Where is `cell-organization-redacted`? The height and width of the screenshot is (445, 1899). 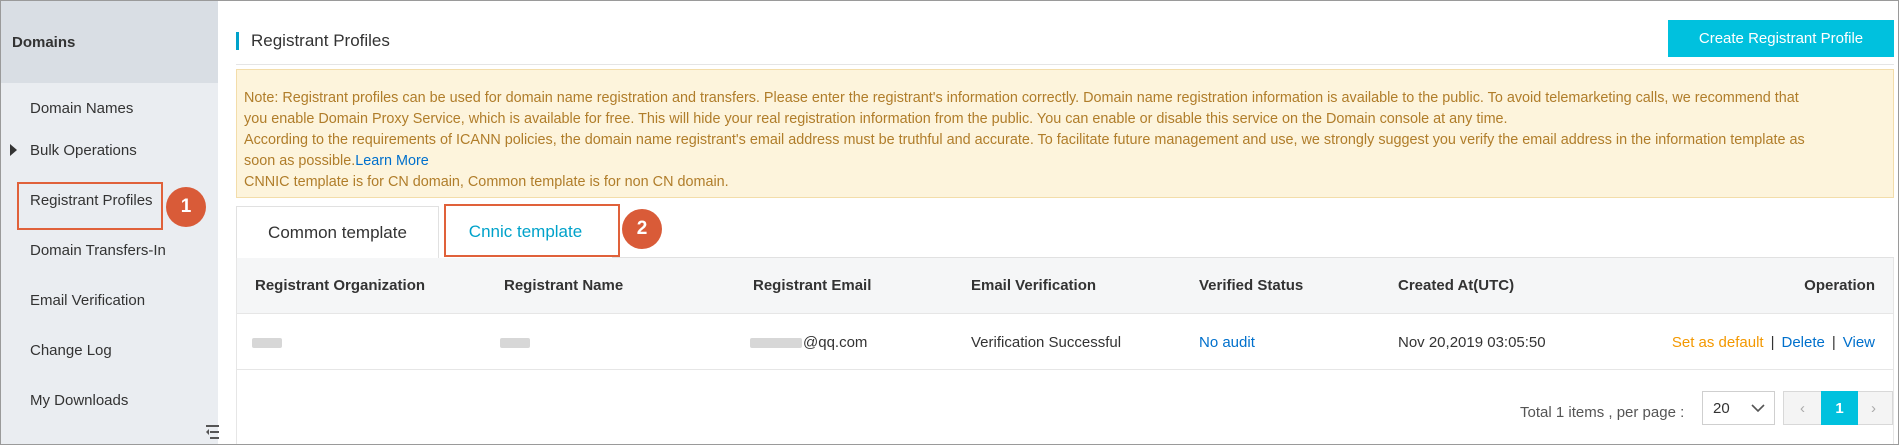 cell-organization-redacted is located at coordinates (267, 342).